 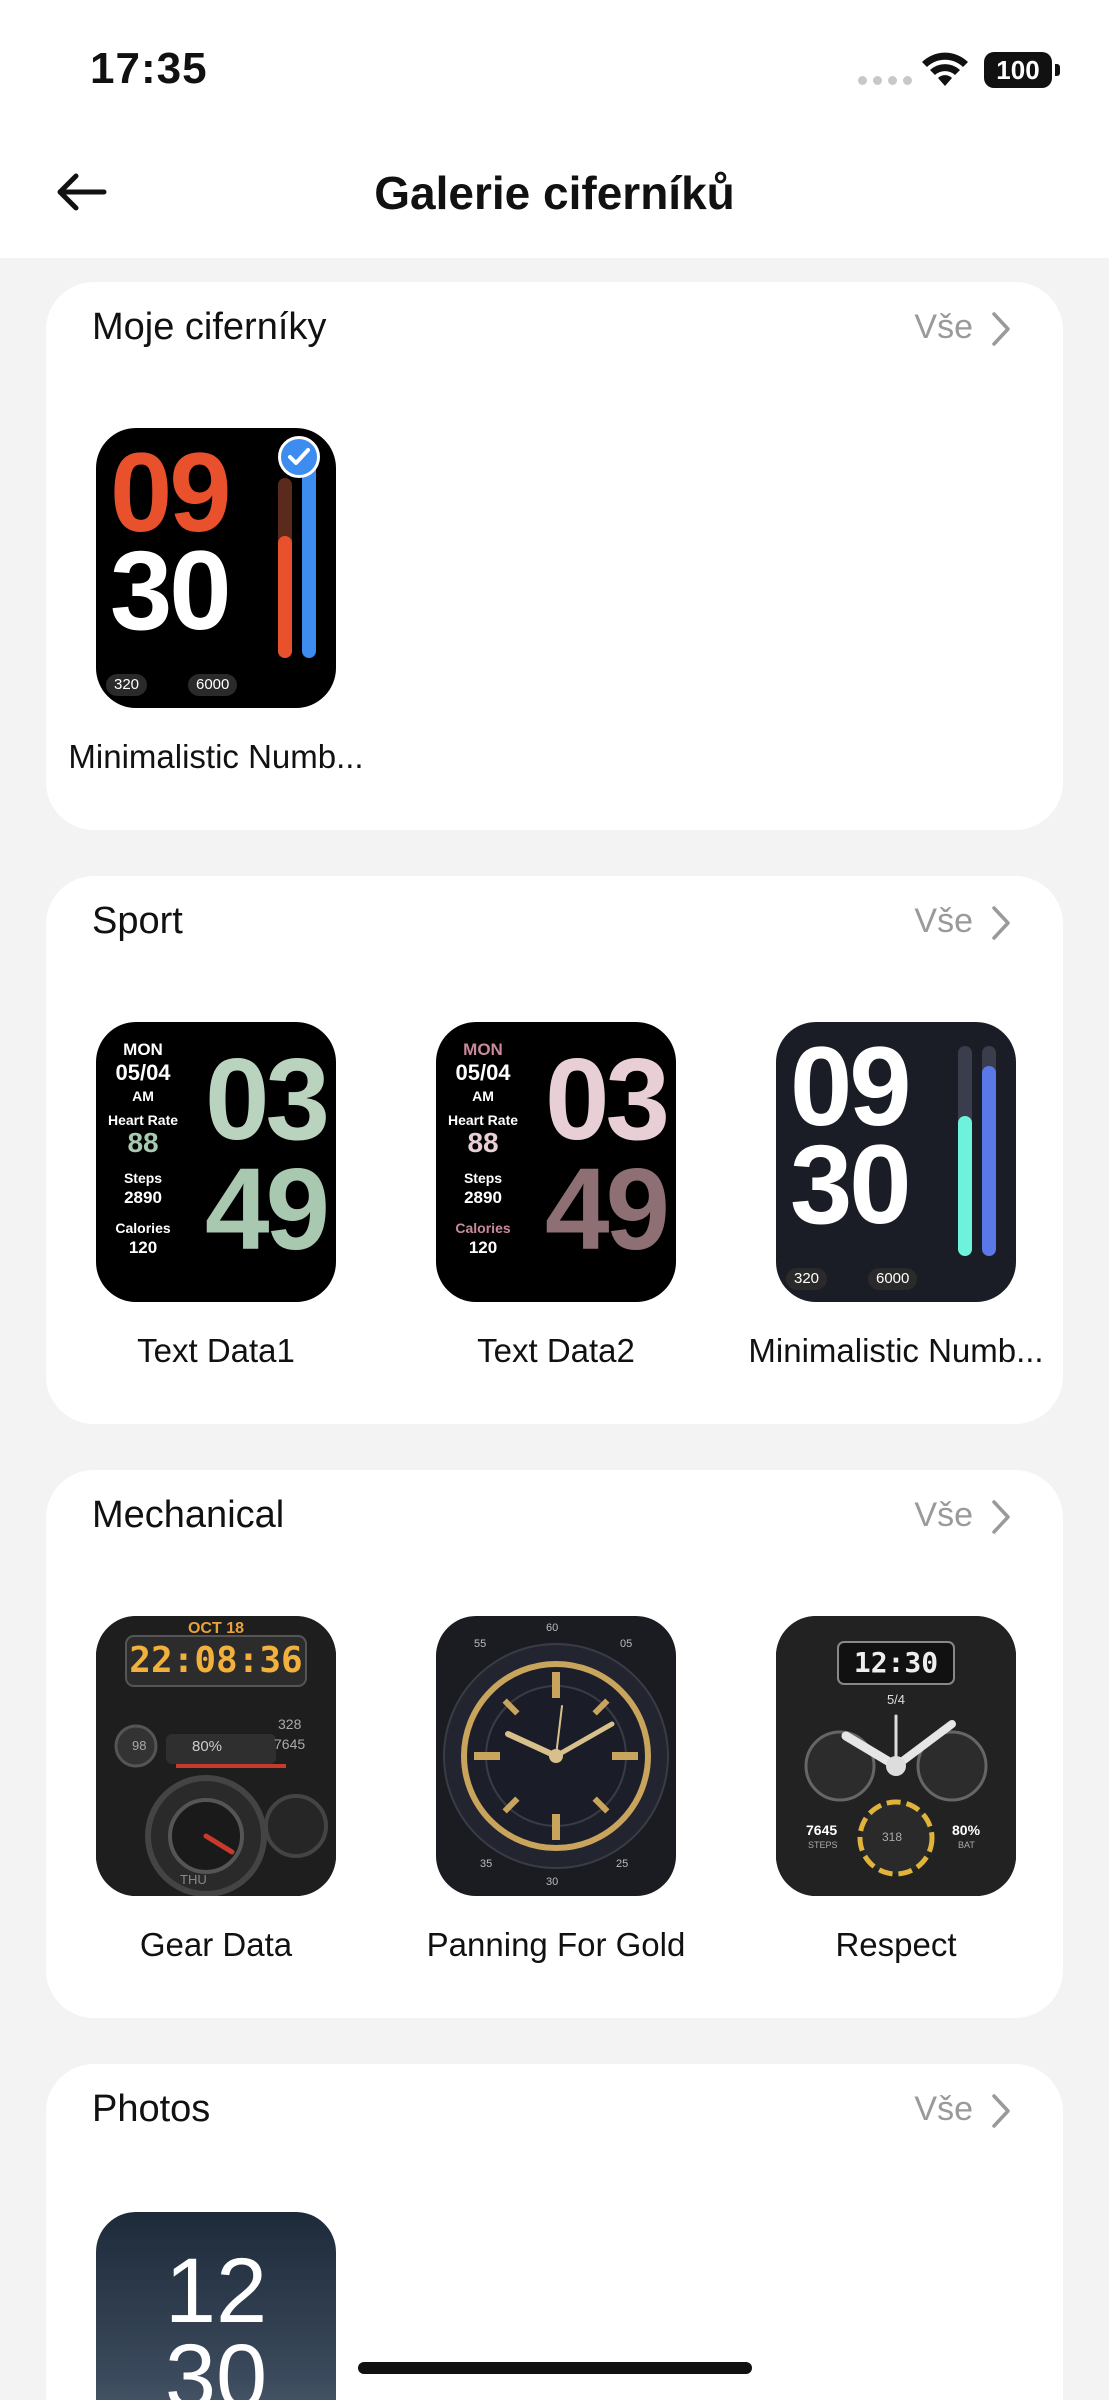 What do you see at coordinates (896, 1699) in the screenshot?
I see `face-date: 5/4` at bounding box center [896, 1699].